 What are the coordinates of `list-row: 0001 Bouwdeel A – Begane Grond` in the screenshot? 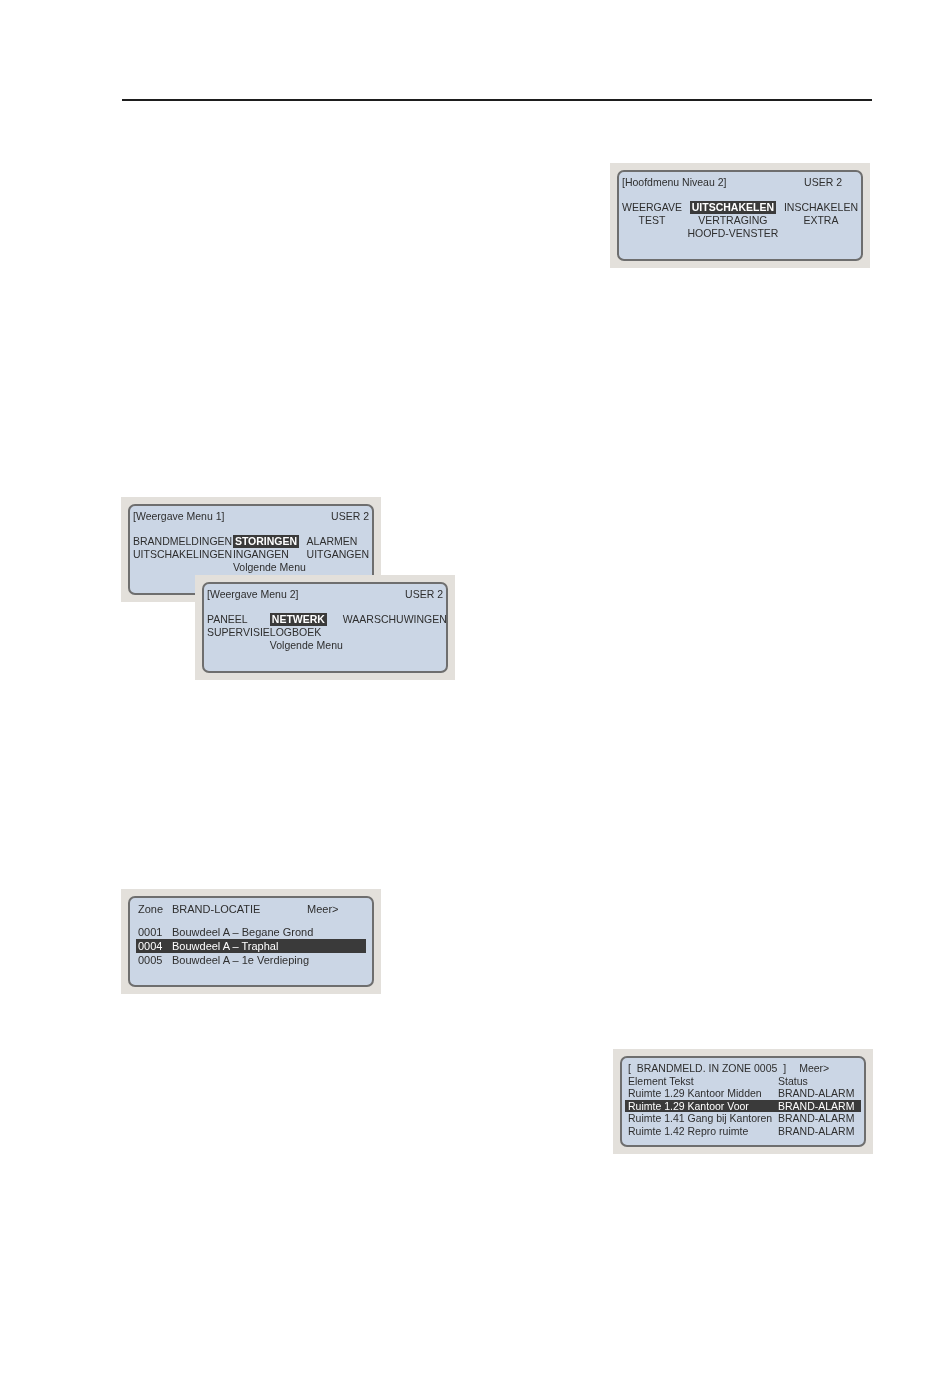 It's located at (251, 932).